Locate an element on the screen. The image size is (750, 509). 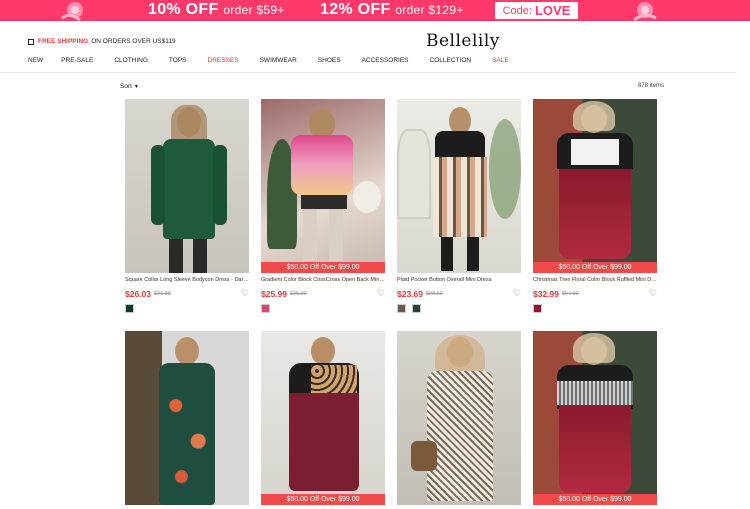
shipping-icon is located at coordinates (31, 41).